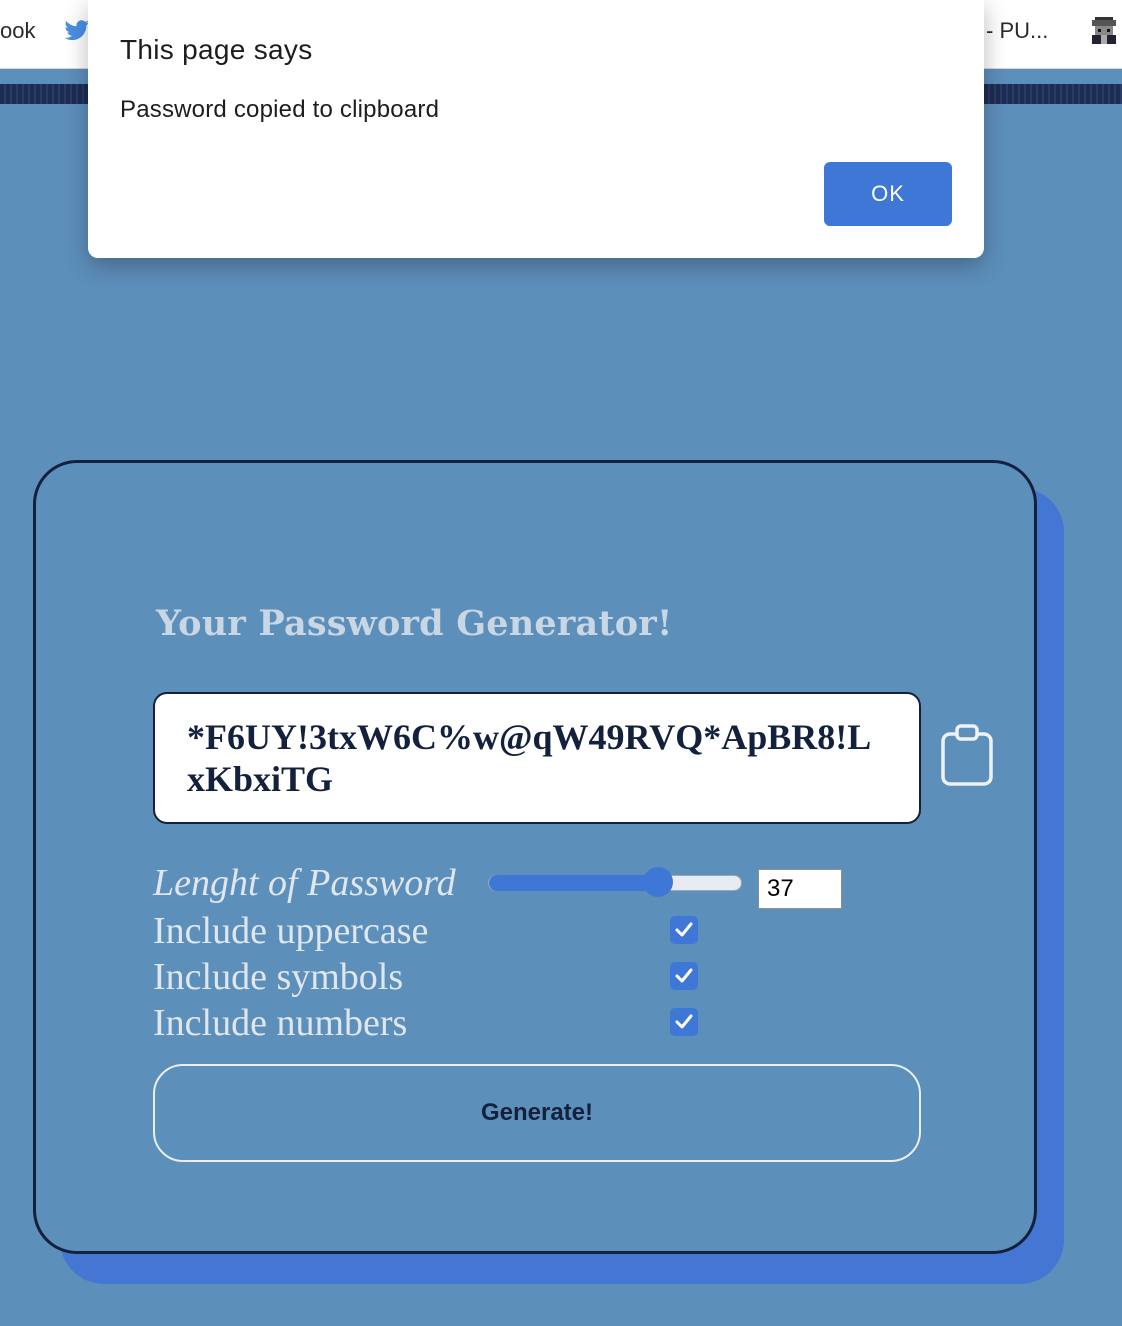 The image size is (1122, 1326). I want to click on bookmark-item-left: ook, so click(17, 31).